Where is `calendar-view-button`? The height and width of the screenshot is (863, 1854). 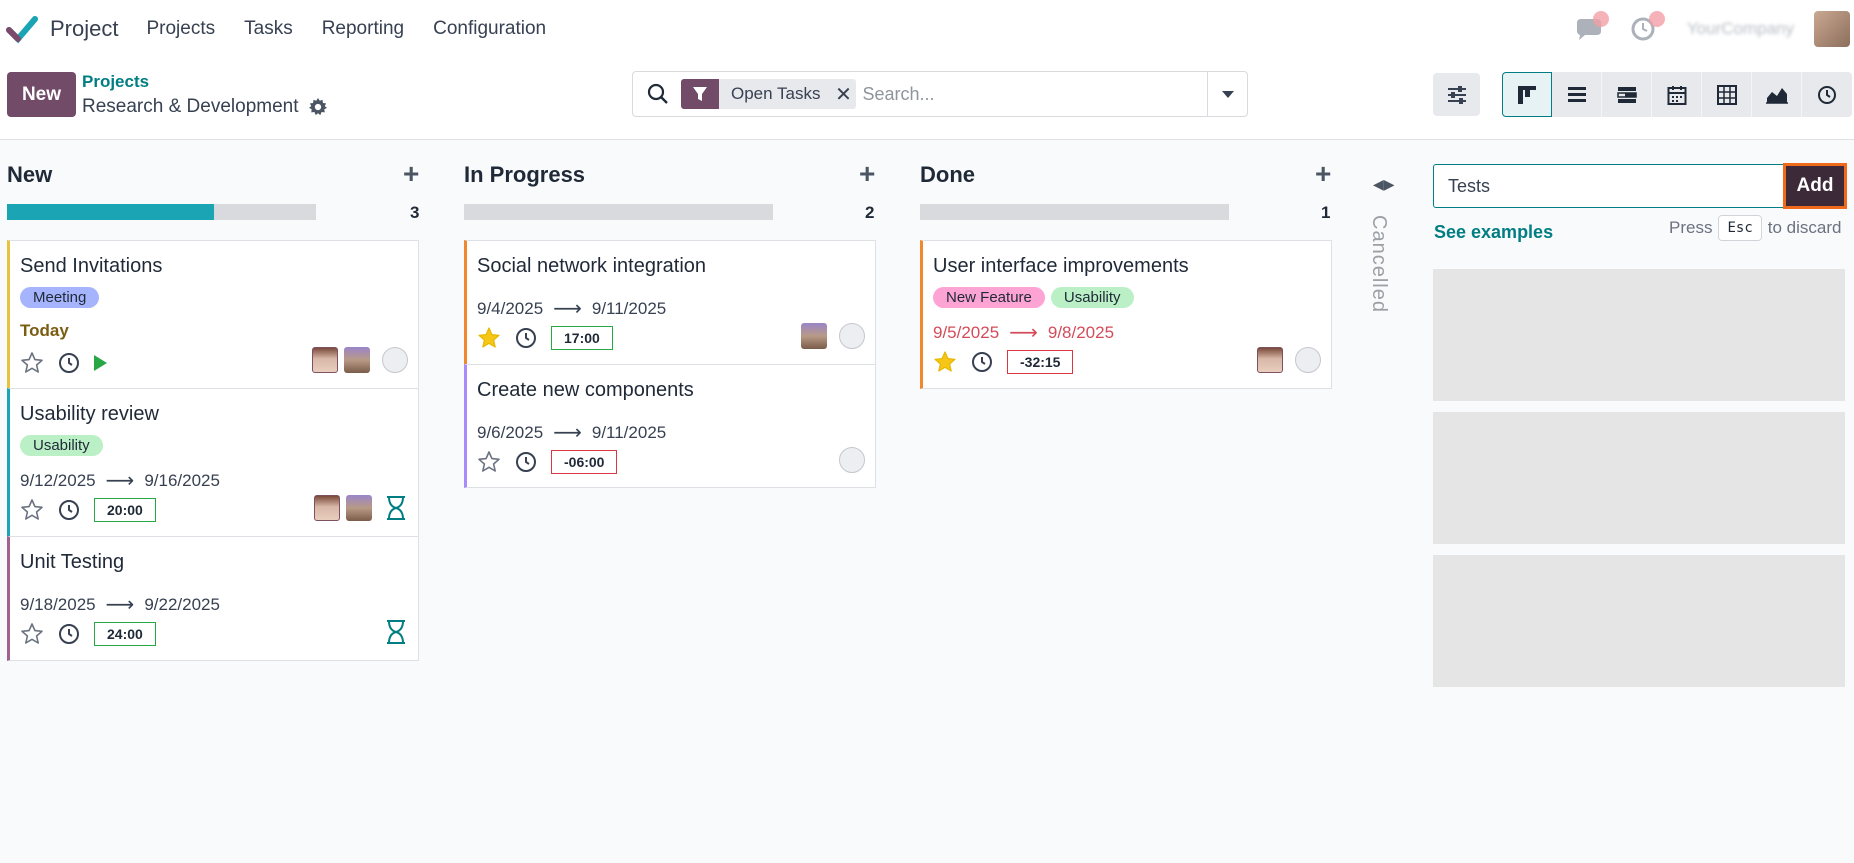 calendar-view-button is located at coordinates (1677, 94).